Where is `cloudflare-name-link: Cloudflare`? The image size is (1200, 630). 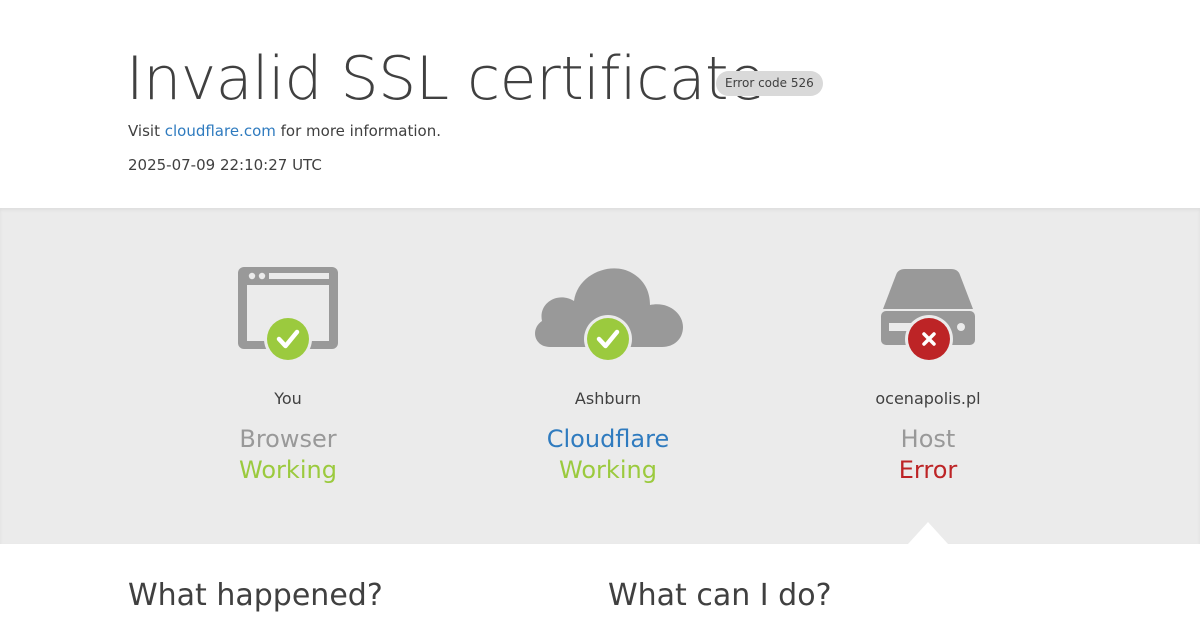 cloudflare-name-link: Cloudflare is located at coordinates (608, 439).